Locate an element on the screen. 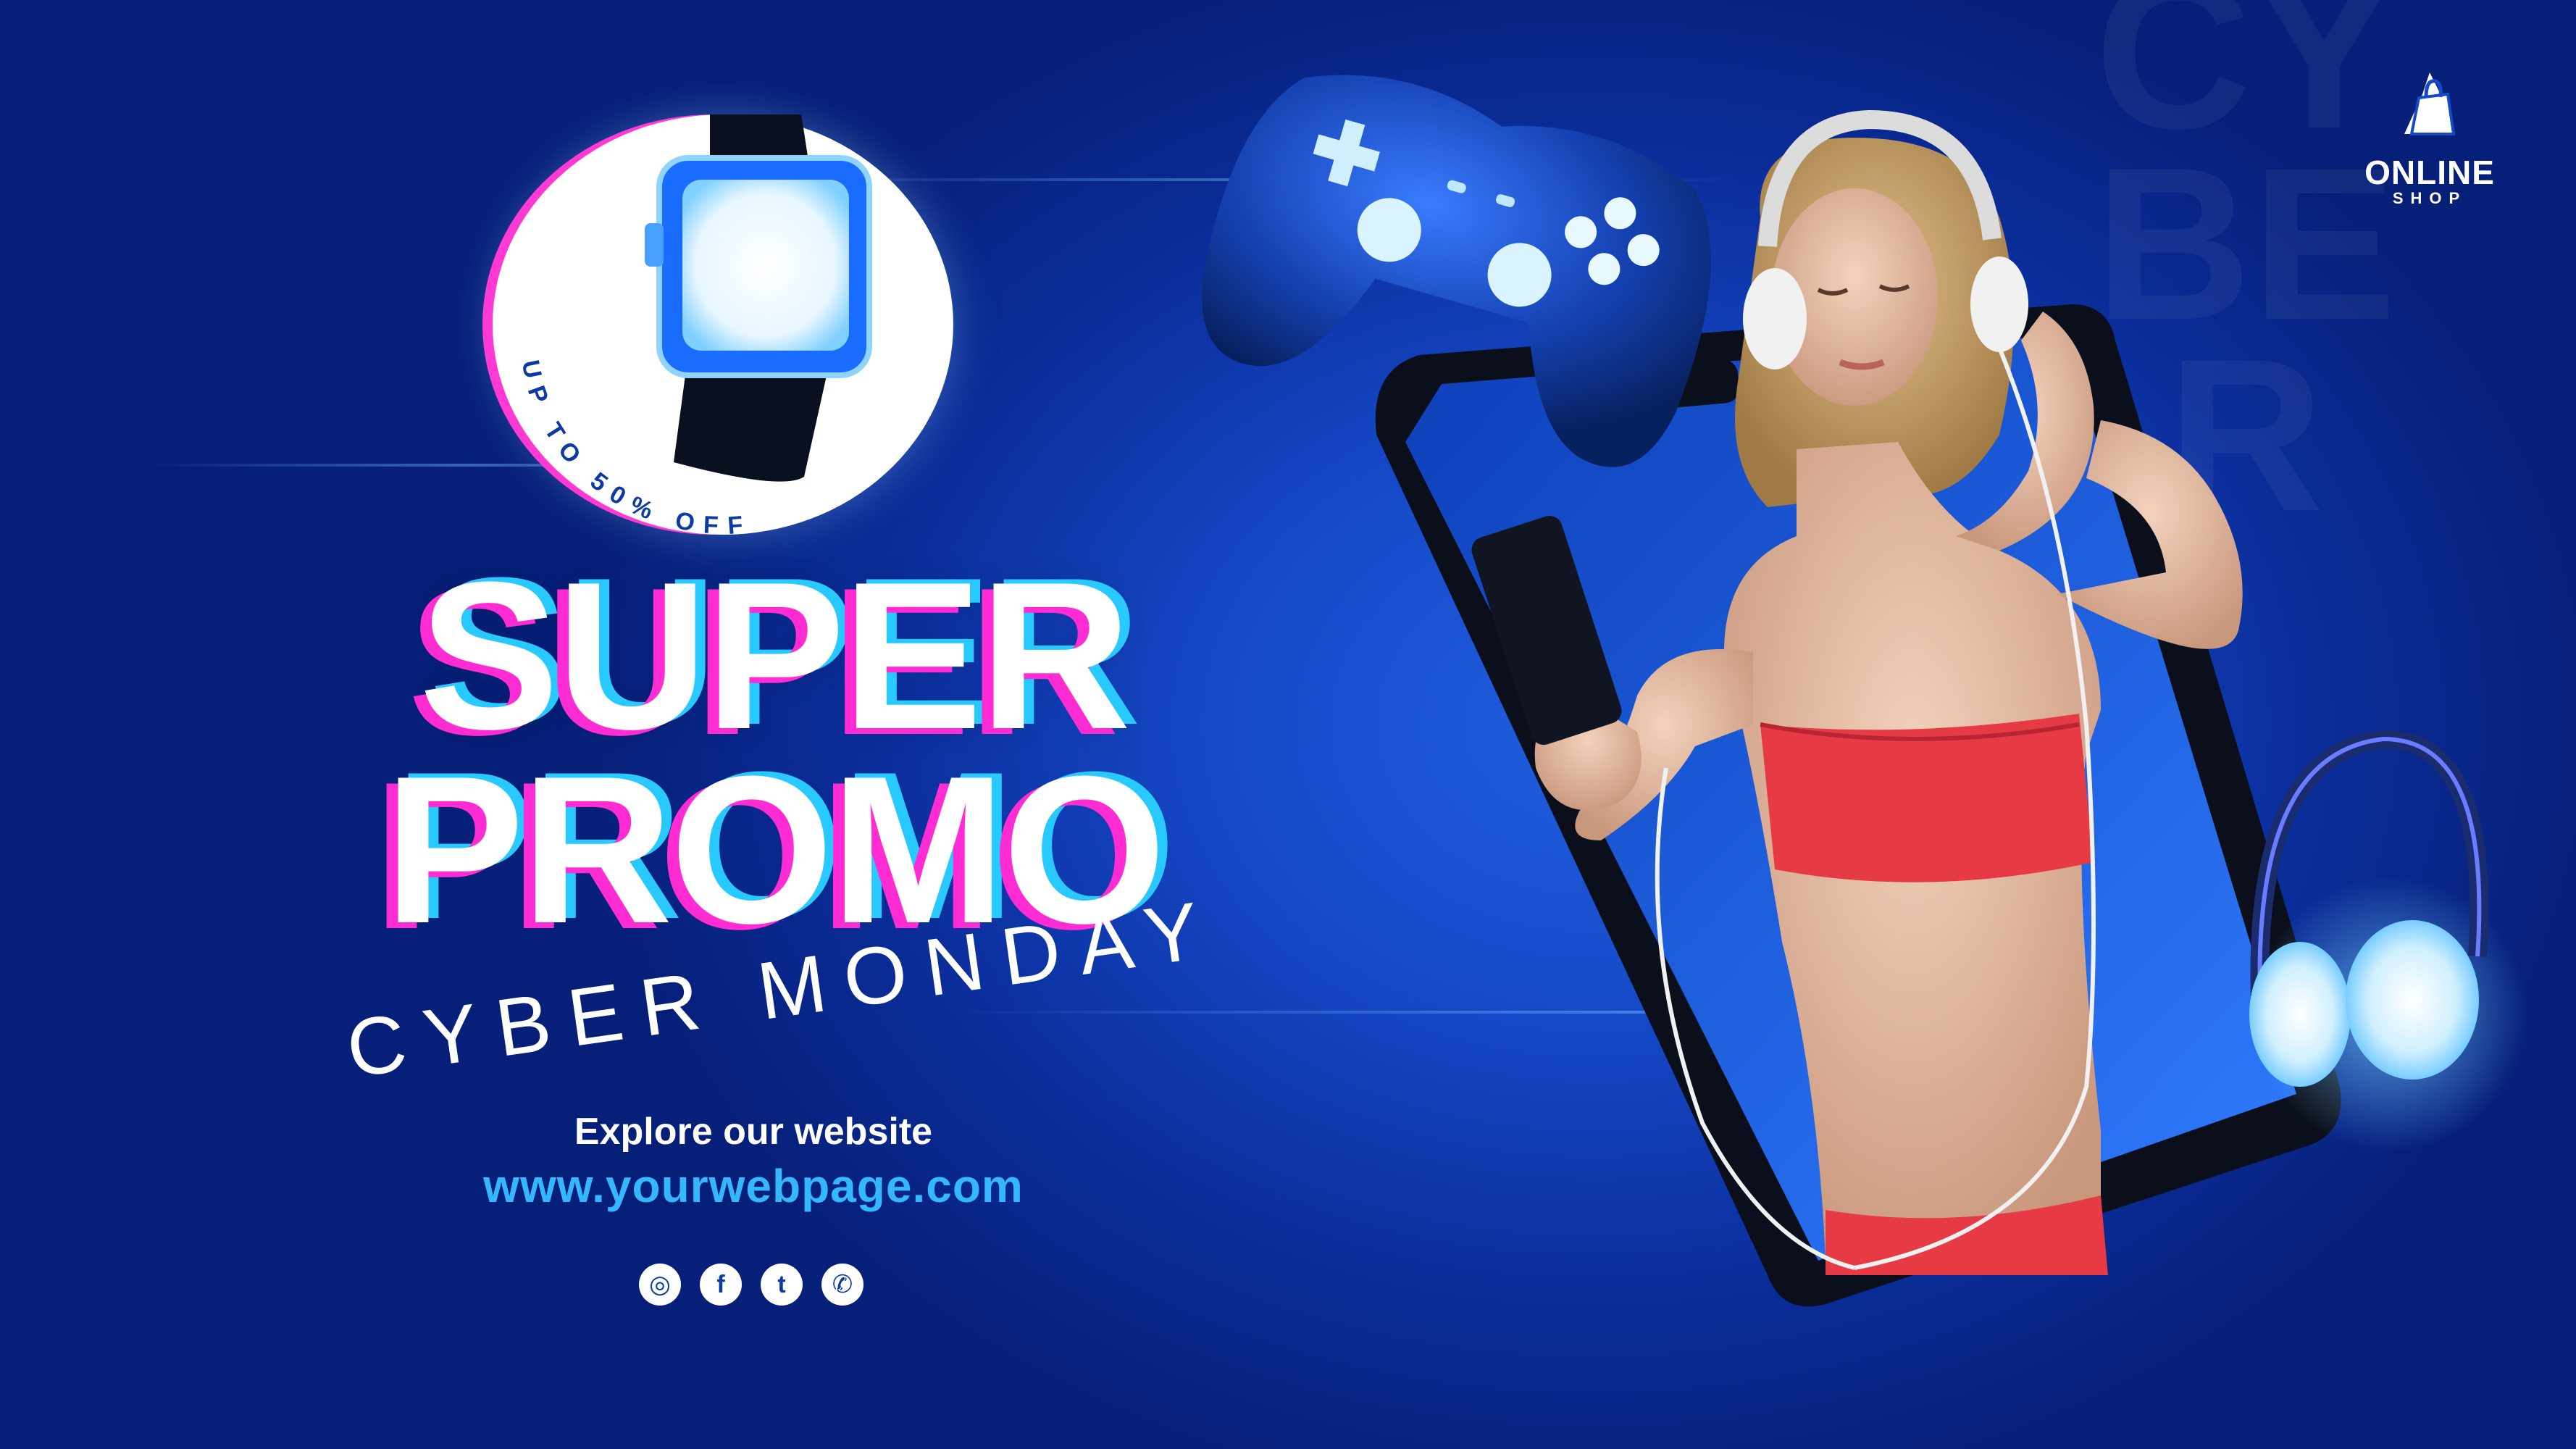 This screenshot has height=1449, width=2576. brand-logo: ONLINE SHOP is located at coordinates (2429, 136).